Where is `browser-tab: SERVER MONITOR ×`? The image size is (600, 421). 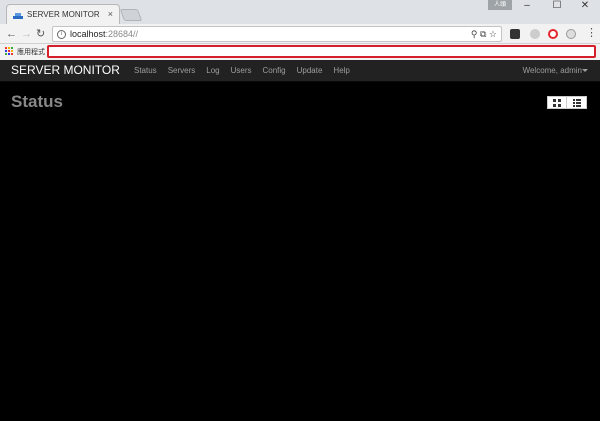 browser-tab: SERVER MONITOR × is located at coordinates (63, 14).